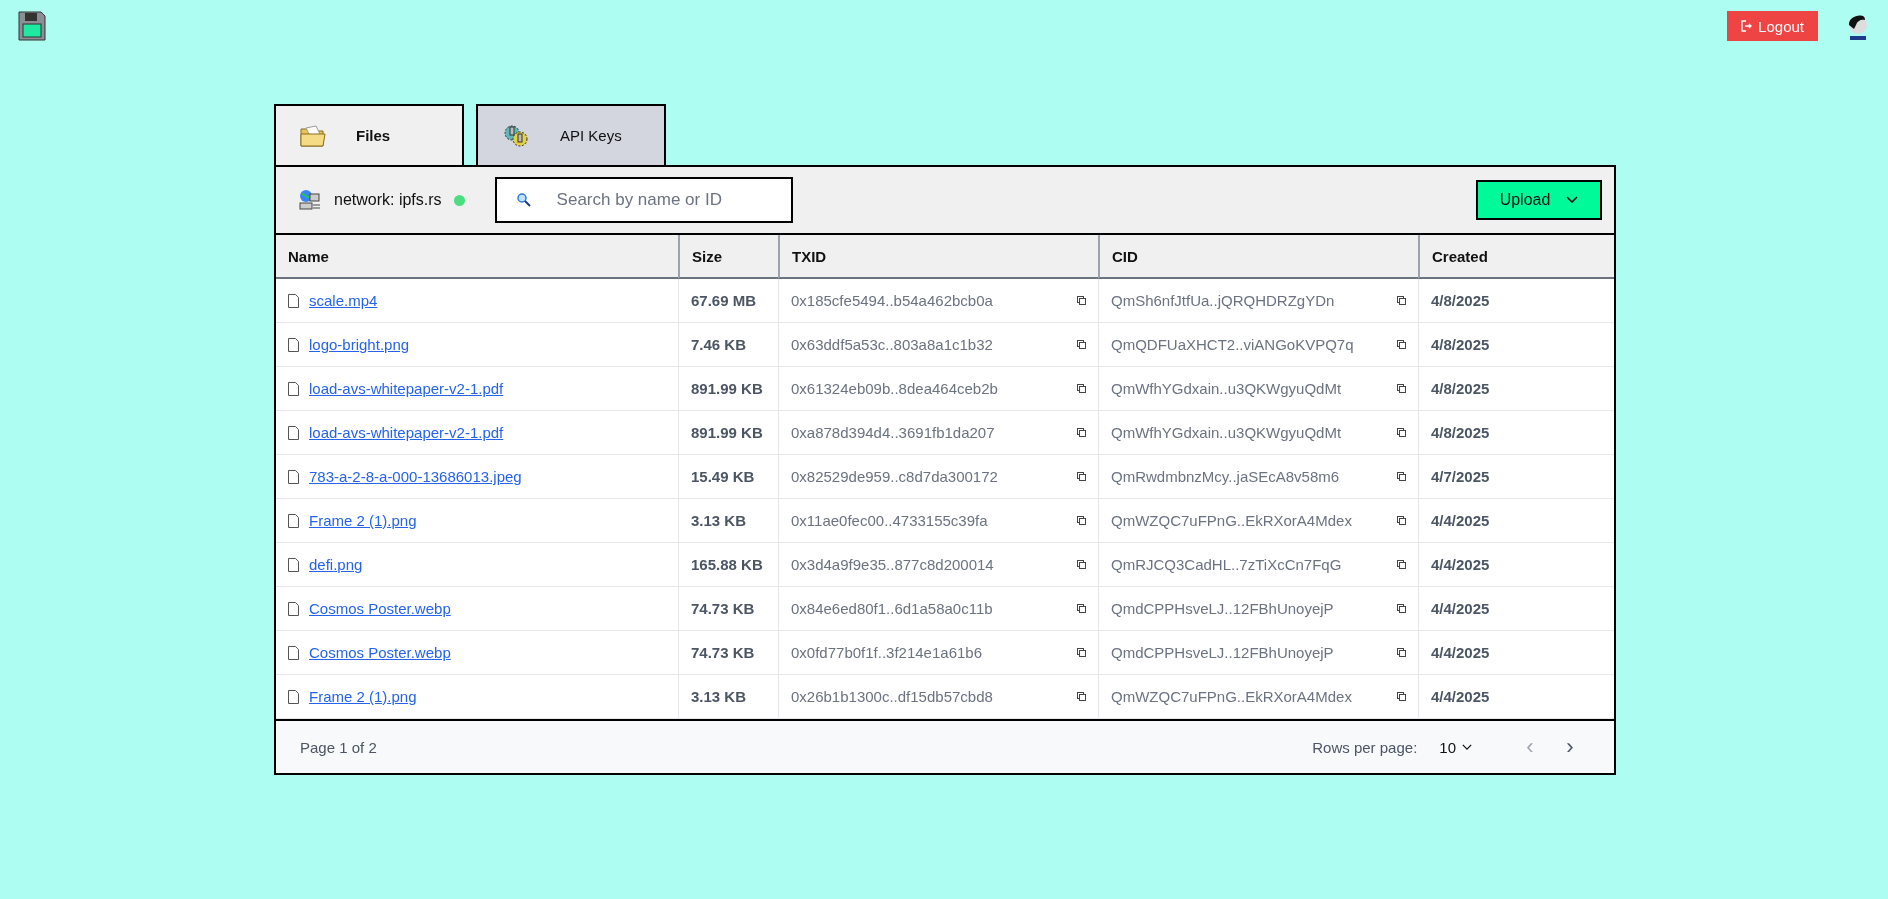 This screenshot has width=1888, height=899. What do you see at coordinates (643, 200) in the screenshot?
I see `search-field: Search by name or ID` at bounding box center [643, 200].